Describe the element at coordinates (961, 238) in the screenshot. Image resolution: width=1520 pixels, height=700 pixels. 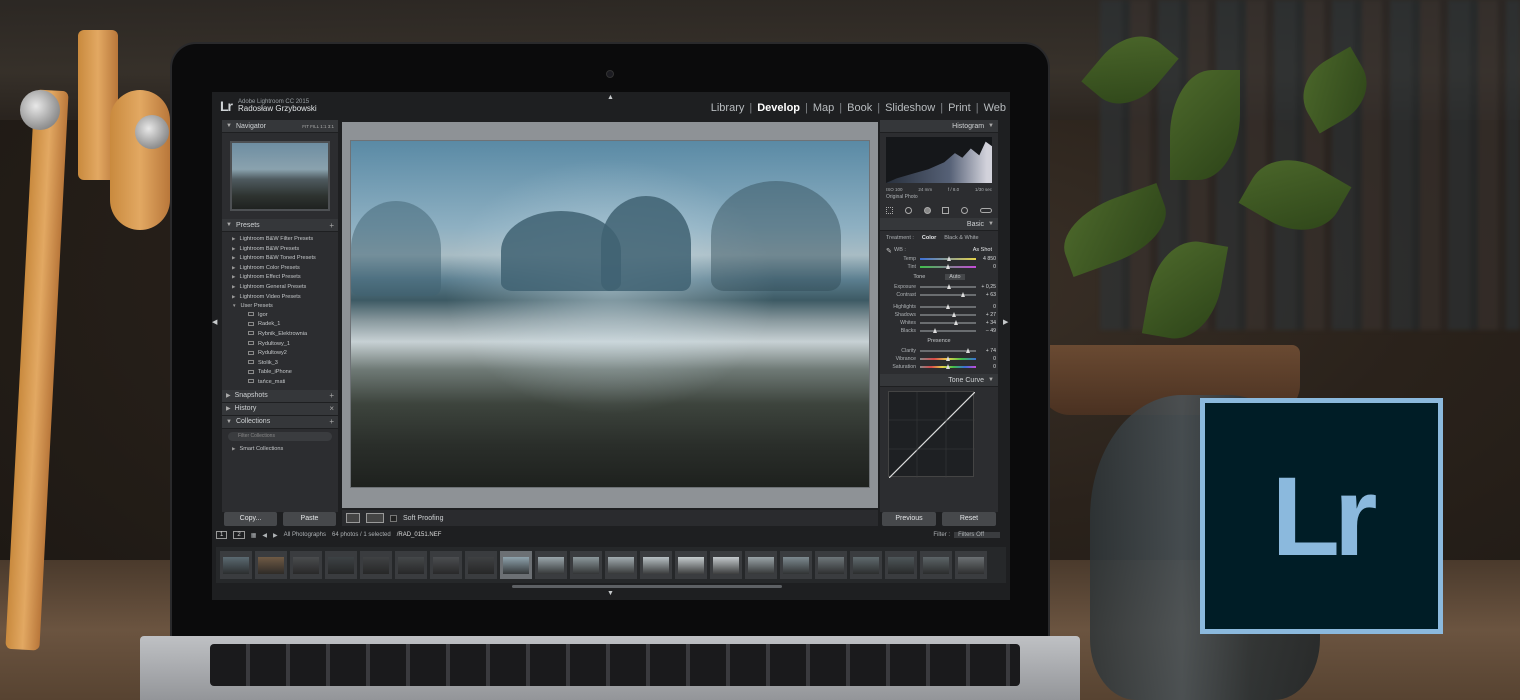
I see `treatment-bw-option: Black & White` at that location.